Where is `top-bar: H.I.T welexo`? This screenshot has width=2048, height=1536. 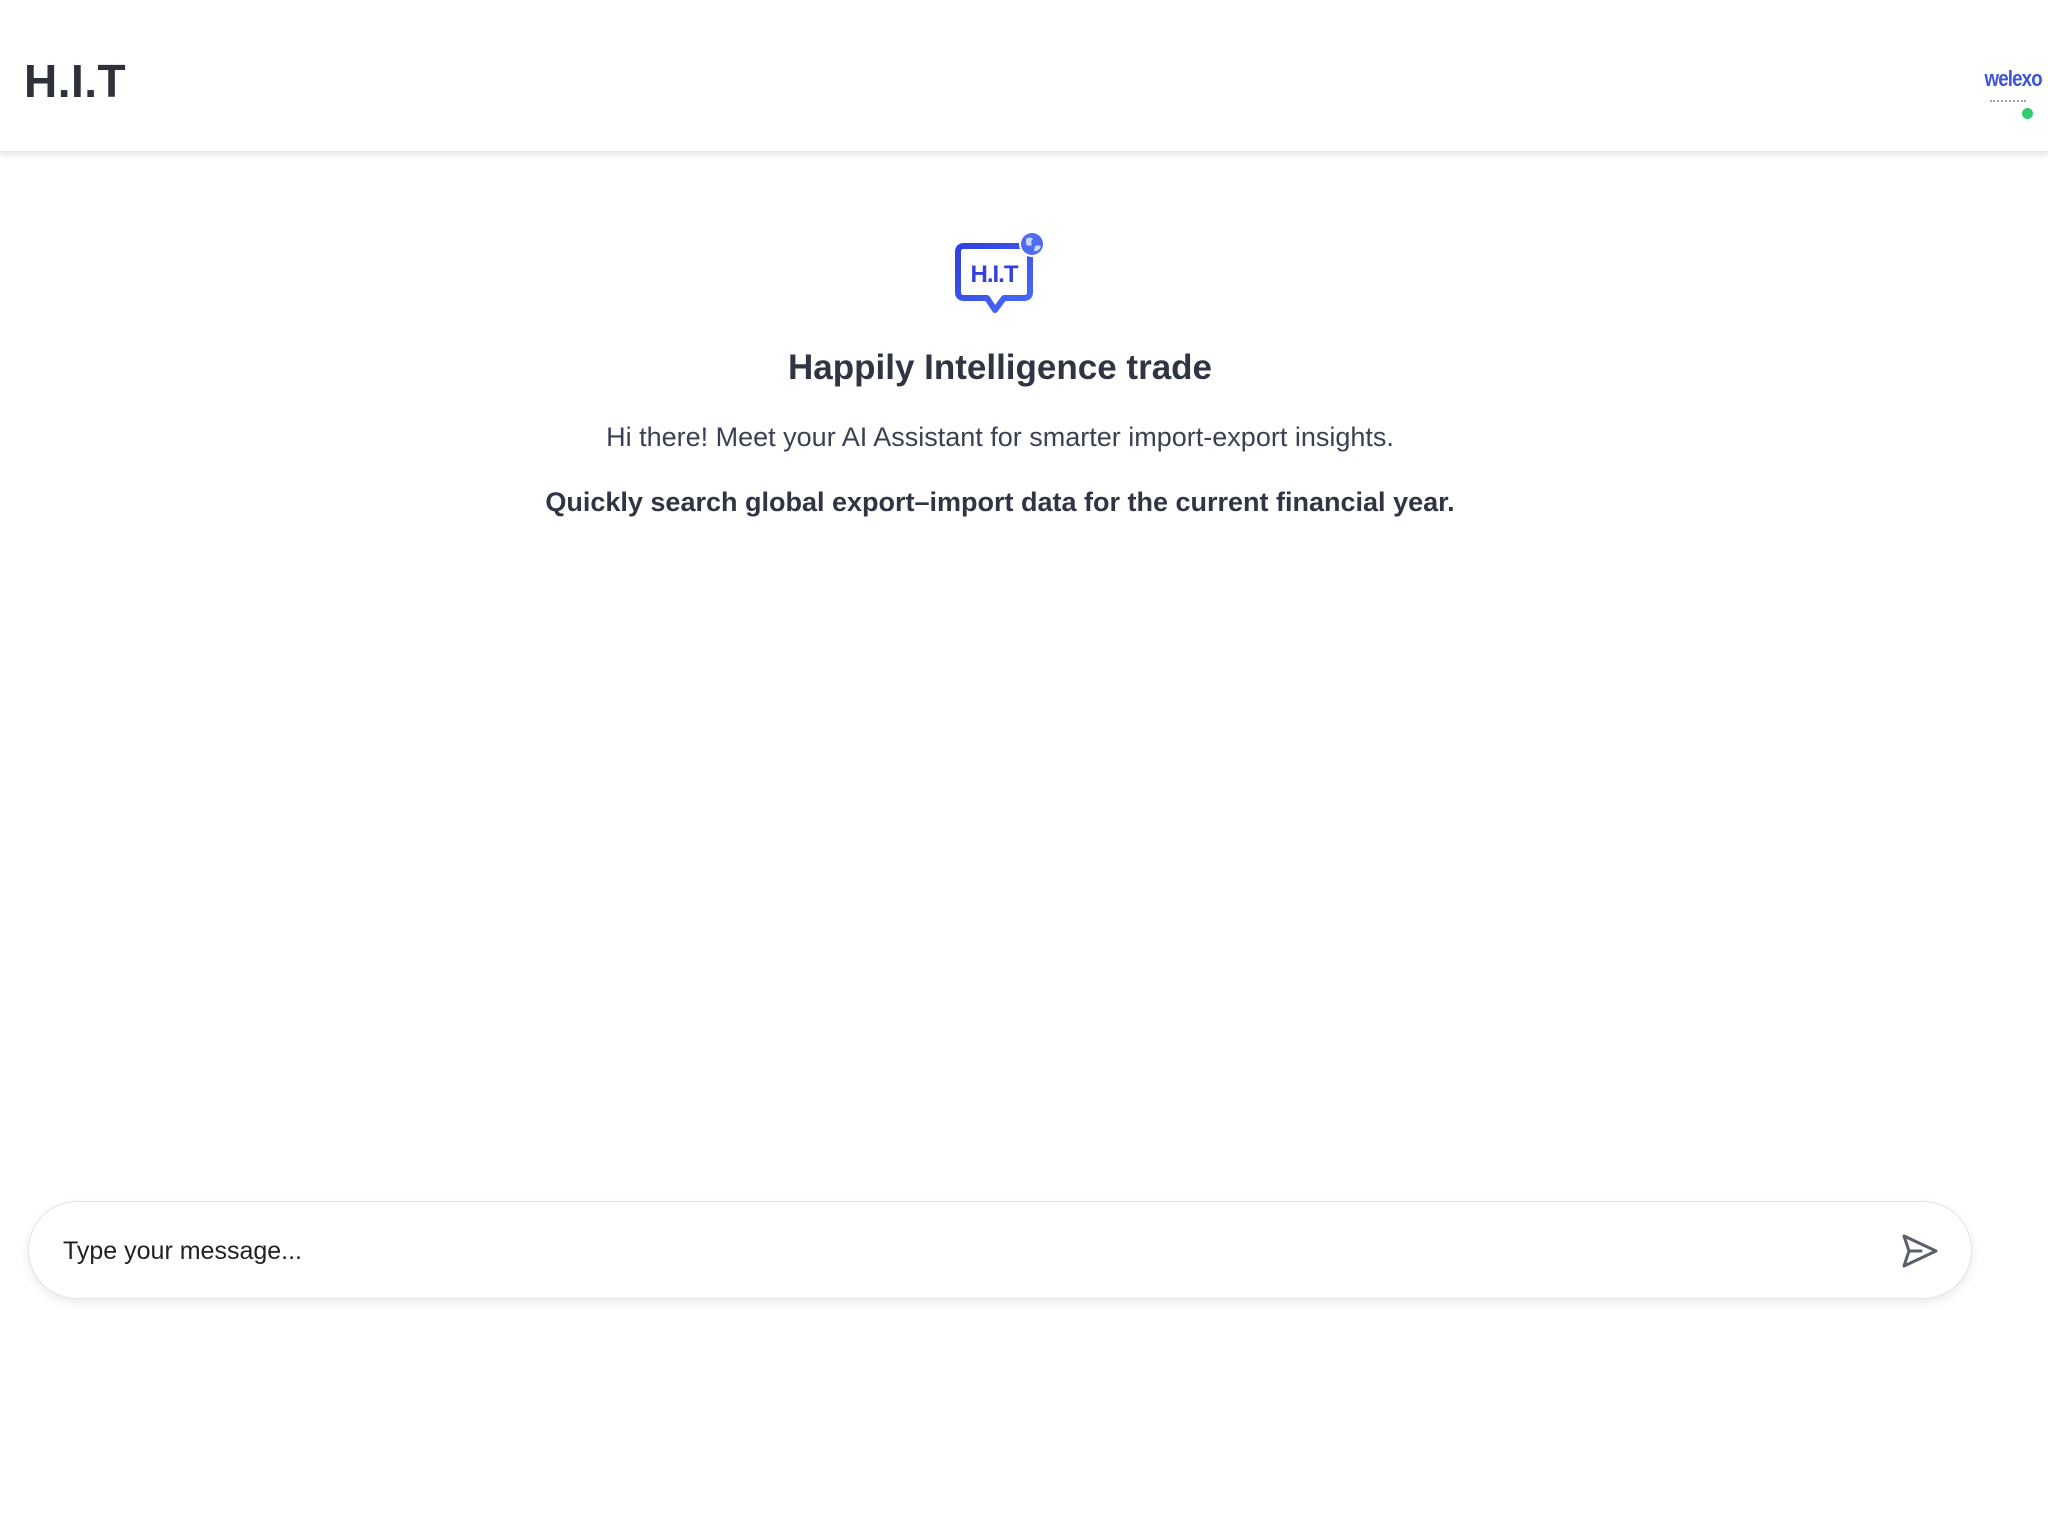
top-bar: H.I.T welexo is located at coordinates (1024, 76).